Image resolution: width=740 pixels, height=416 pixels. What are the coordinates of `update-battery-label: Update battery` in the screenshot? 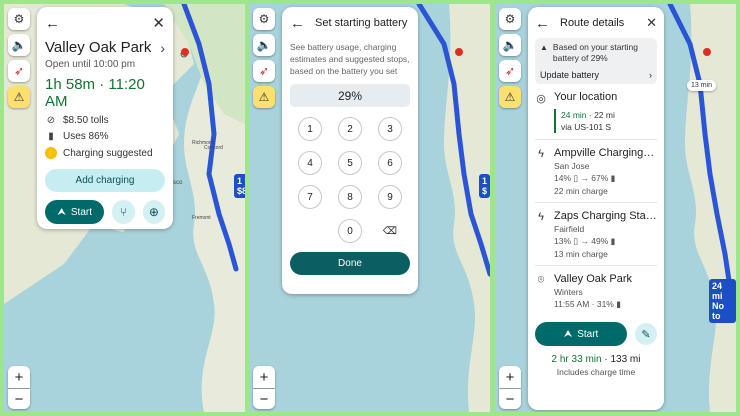 It's located at (570, 75).